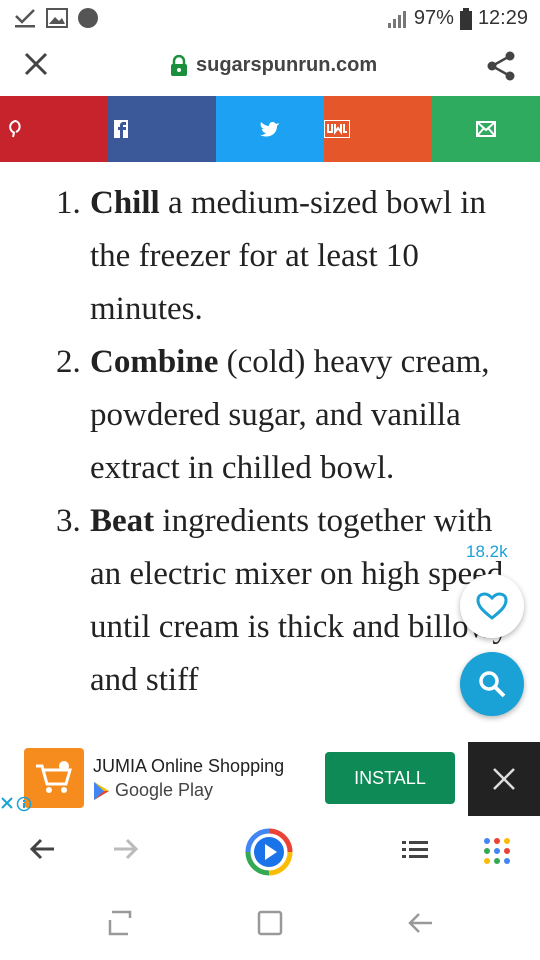 The image size is (540, 960). What do you see at coordinates (164, 790) in the screenshot?
I see `ad-store-label: Google Play` at bounding box center [164, 790].